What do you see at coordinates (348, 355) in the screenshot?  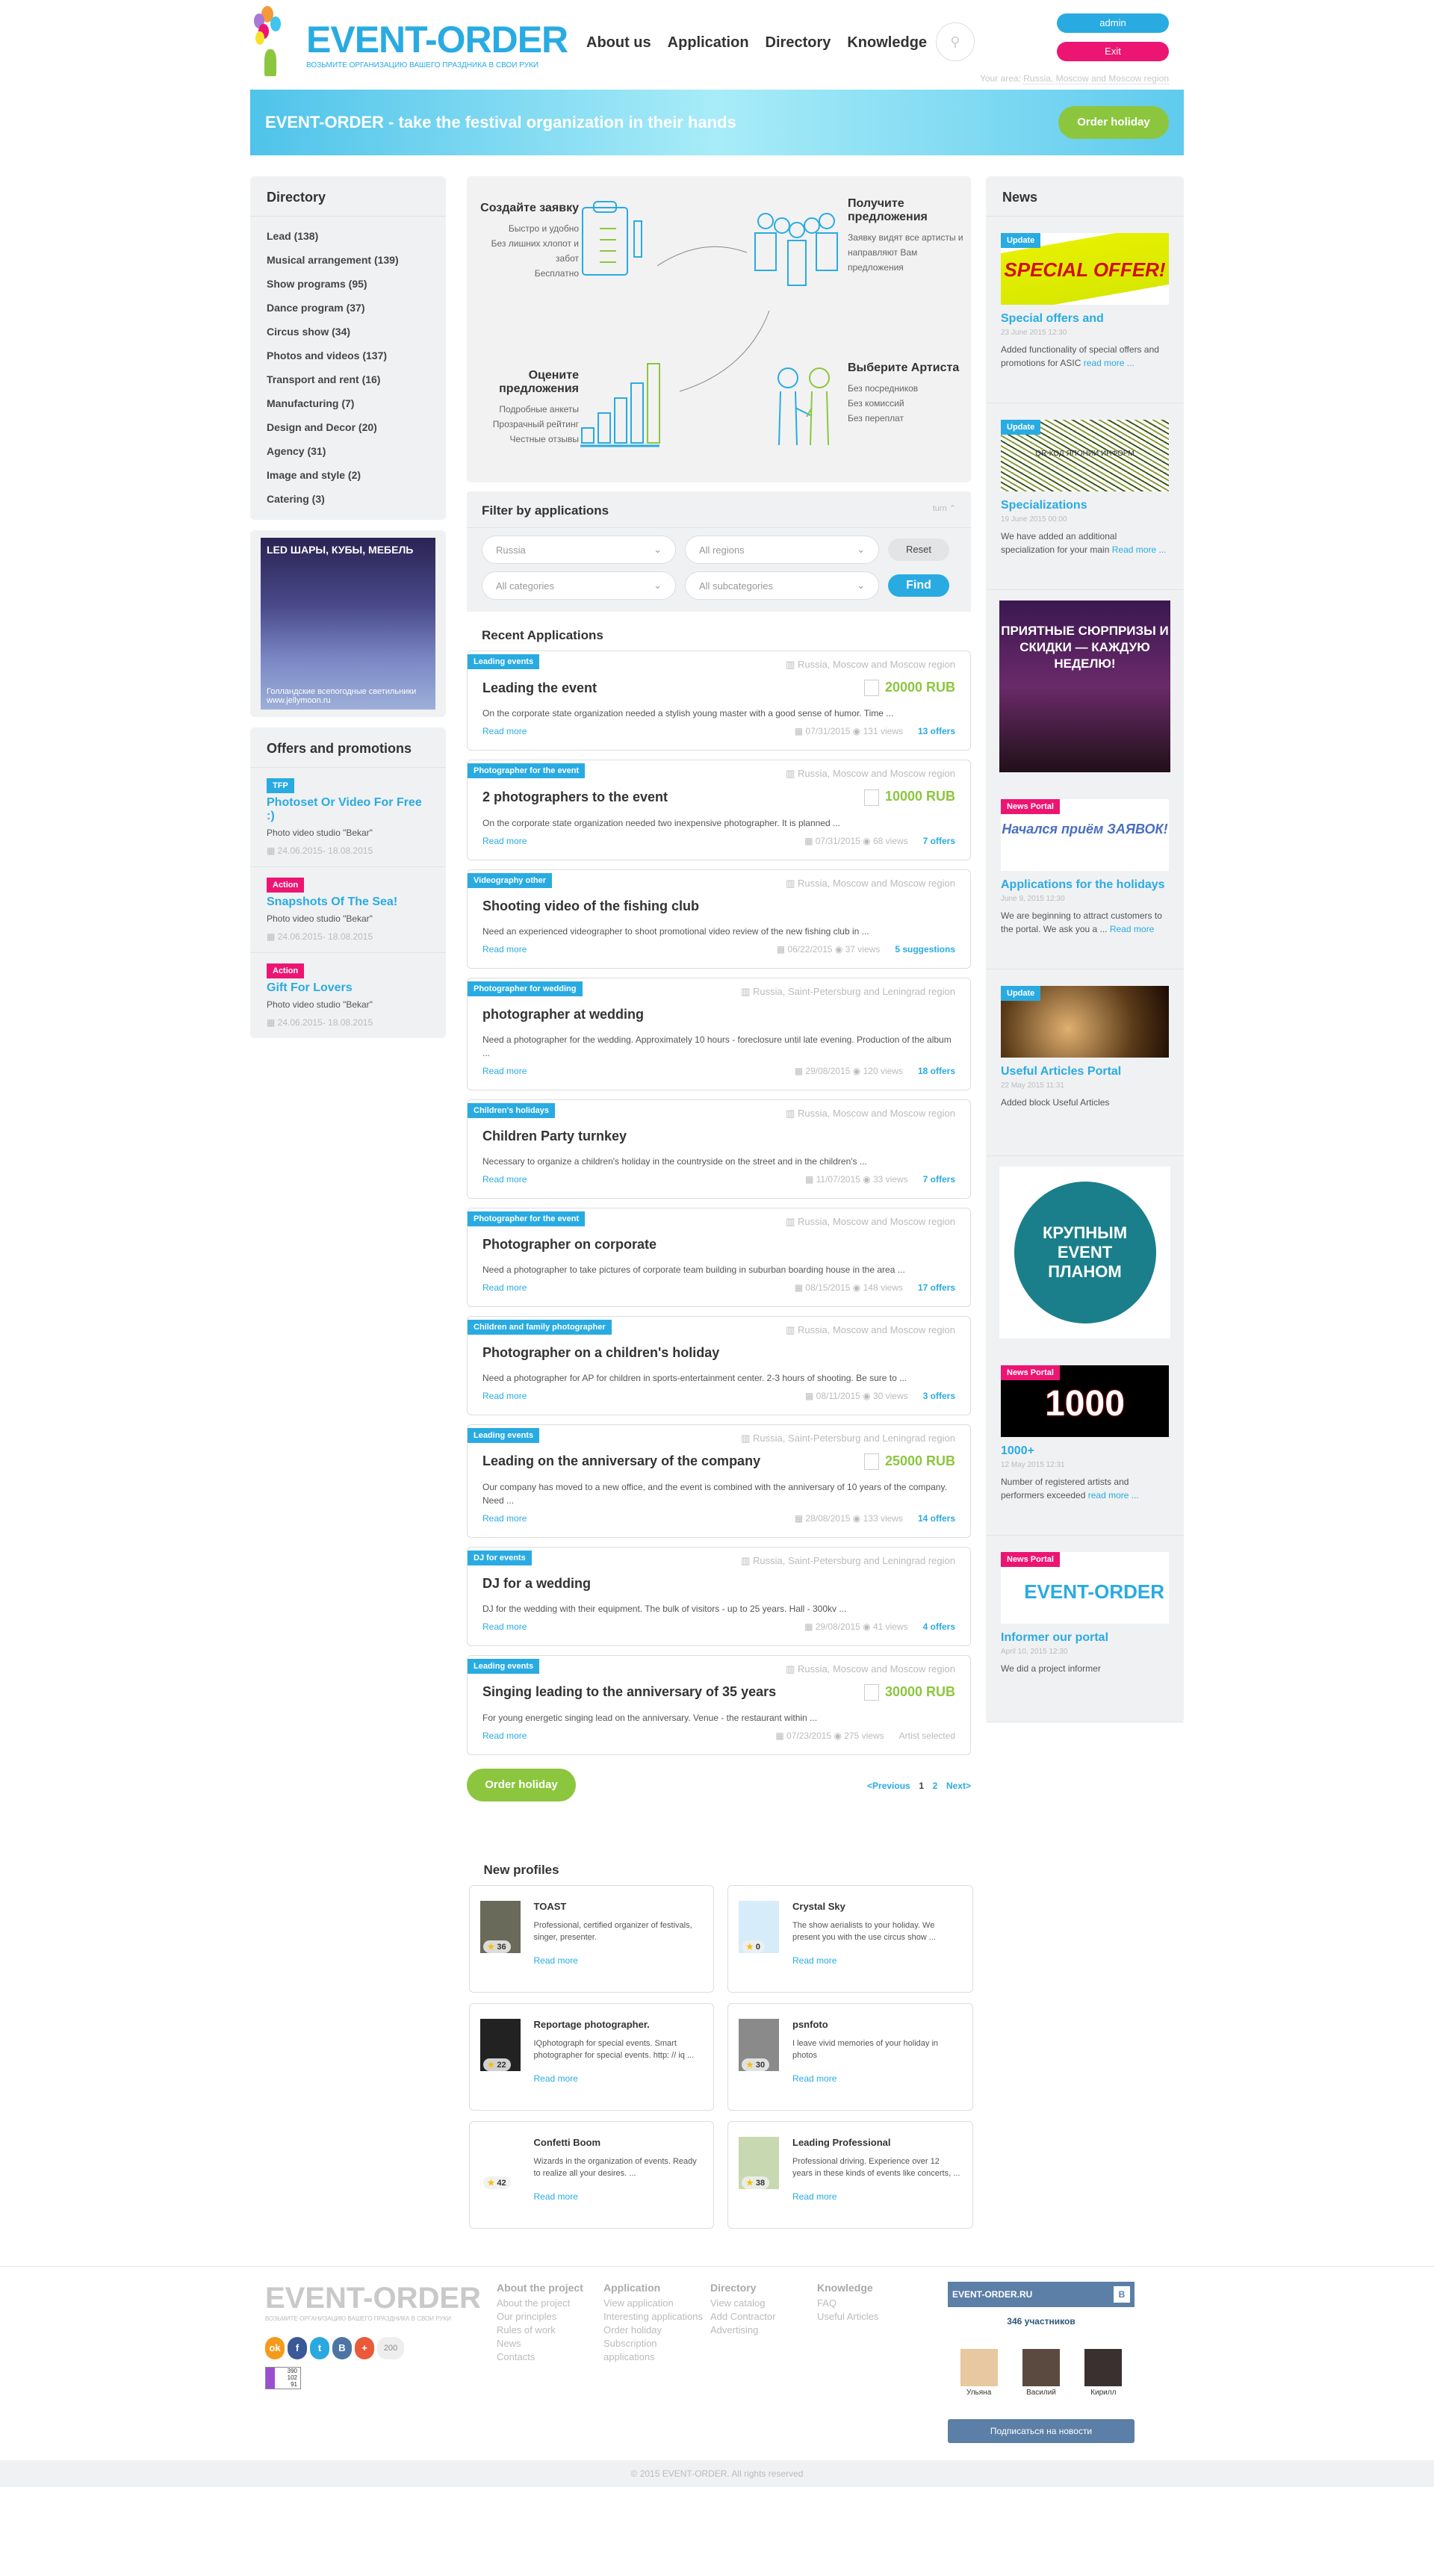 I see `directory-item: Photos and videos (137)` at bounding box center [348, 355].